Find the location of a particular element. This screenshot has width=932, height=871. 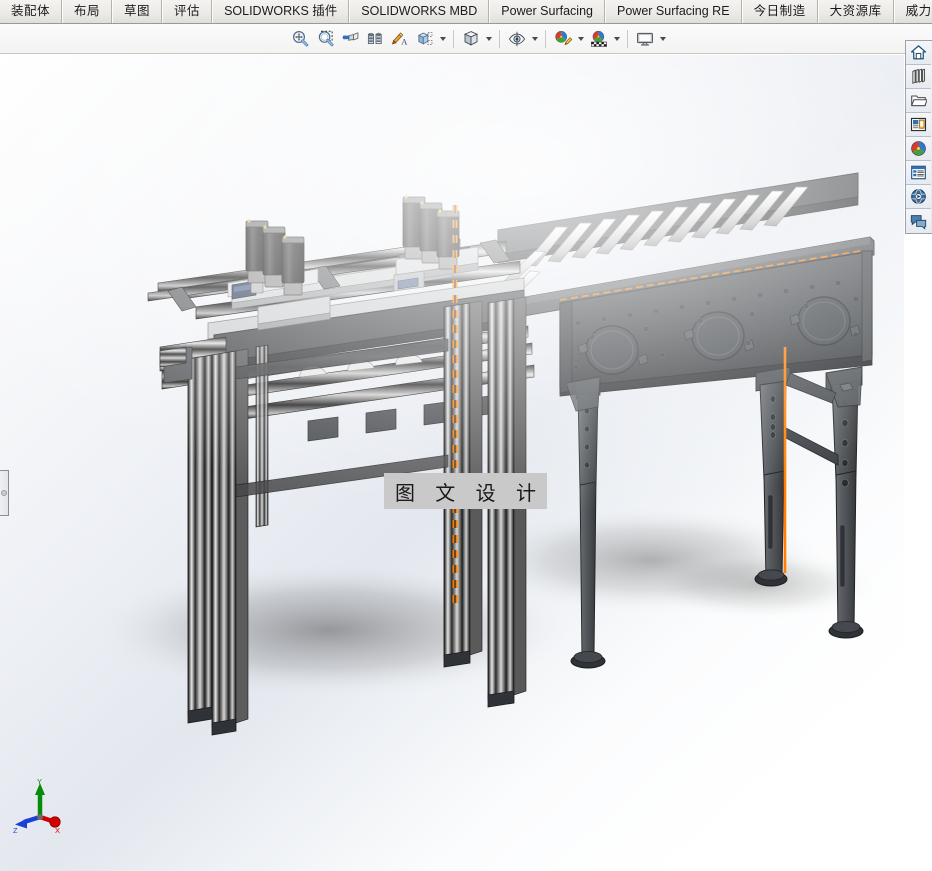

content-central-icon is located at coordinates (918, 196).